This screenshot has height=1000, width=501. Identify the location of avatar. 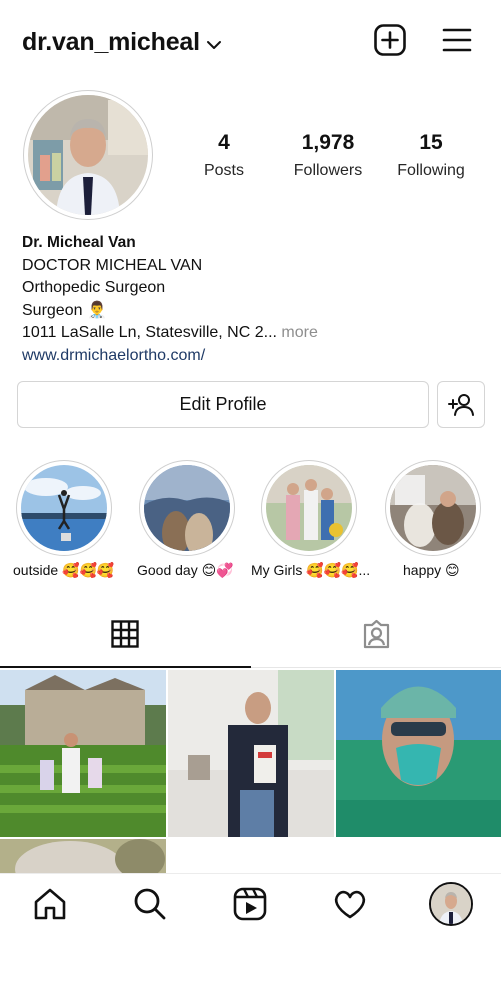
(88, 155).